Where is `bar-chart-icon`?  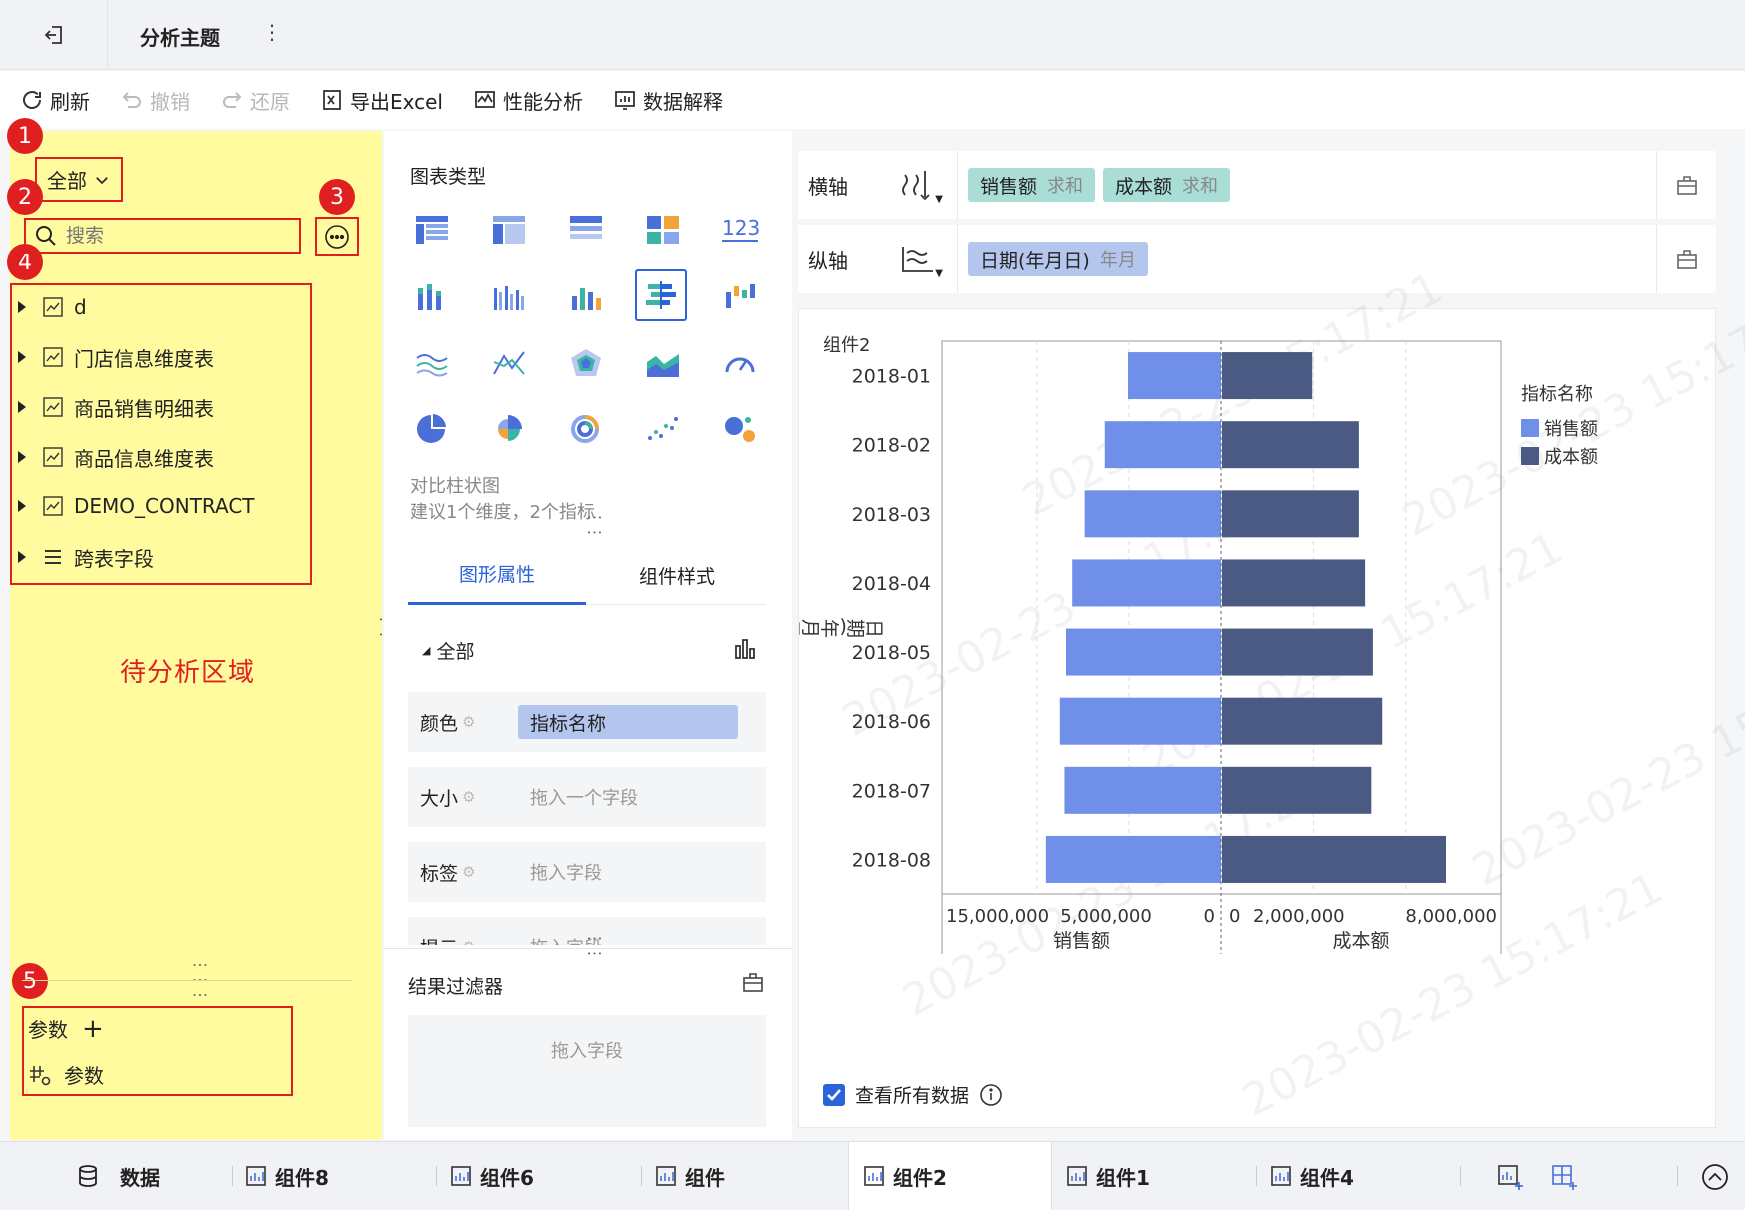
bar-chart-icon is located at coordinates (745, 649).